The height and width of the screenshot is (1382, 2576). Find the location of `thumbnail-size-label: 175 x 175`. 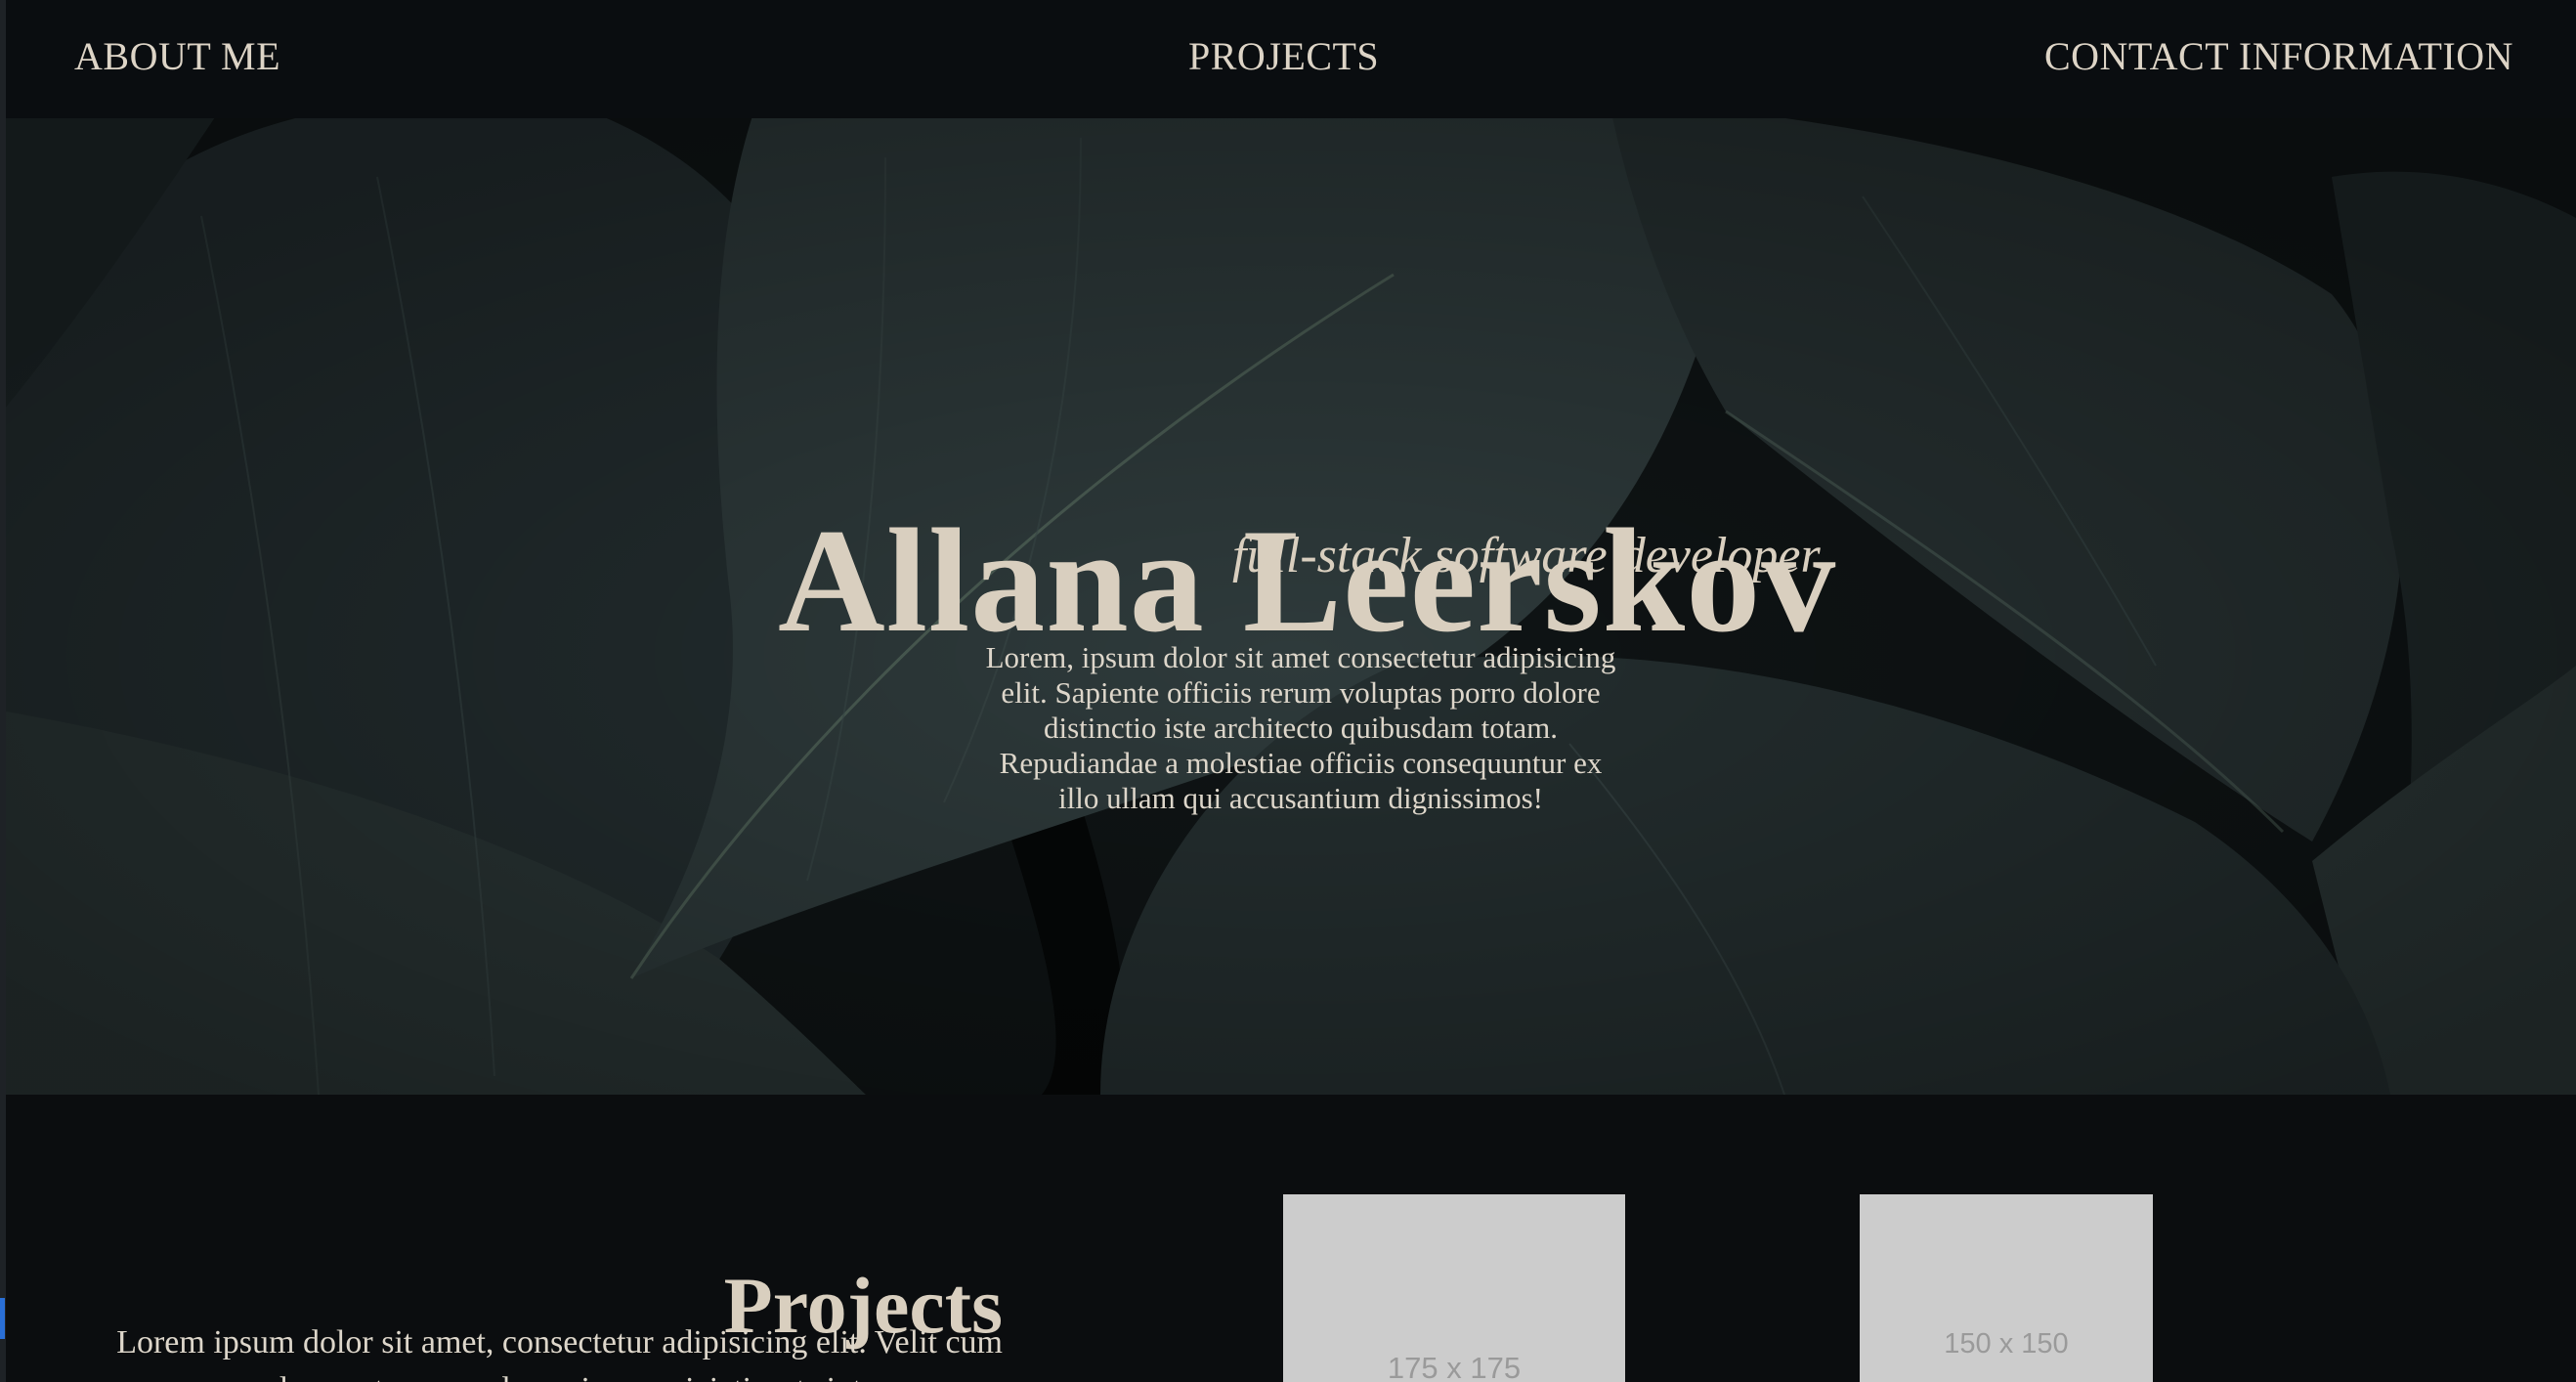

thumbnail-size-label: 175 x 175 is located at coordinates (1455, 1366).